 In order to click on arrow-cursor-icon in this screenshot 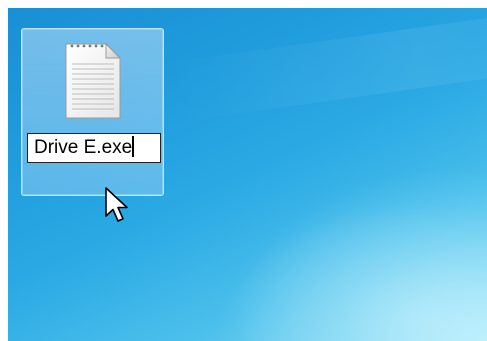, I will do `click(116, 204)`.